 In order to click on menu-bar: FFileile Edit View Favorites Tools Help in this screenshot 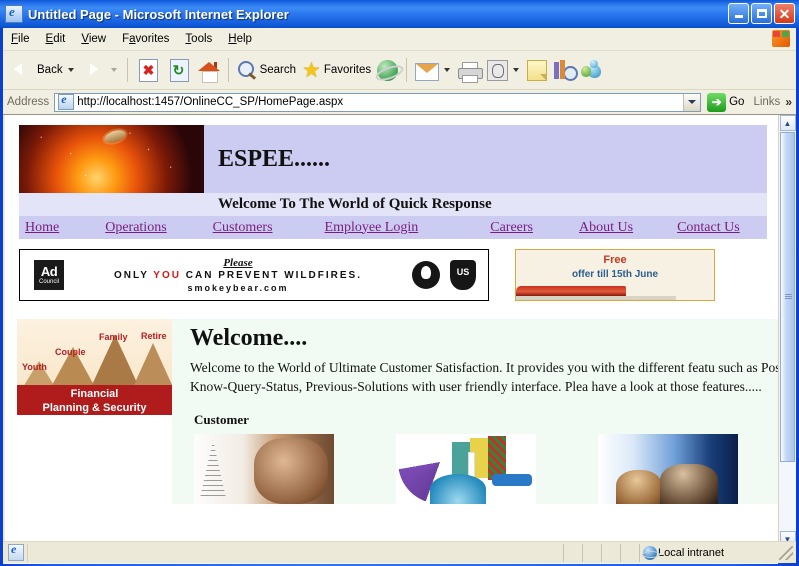, I will do `click(399, 39)`.